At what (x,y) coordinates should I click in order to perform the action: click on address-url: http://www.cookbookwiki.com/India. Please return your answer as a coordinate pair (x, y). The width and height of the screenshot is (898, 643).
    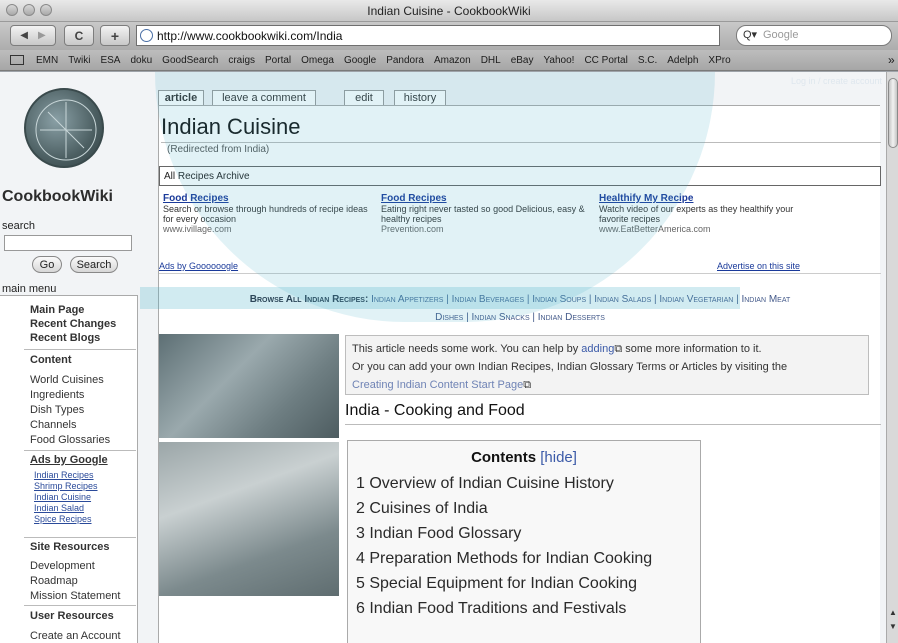
    Looking at the image, I should click on (250, 36).